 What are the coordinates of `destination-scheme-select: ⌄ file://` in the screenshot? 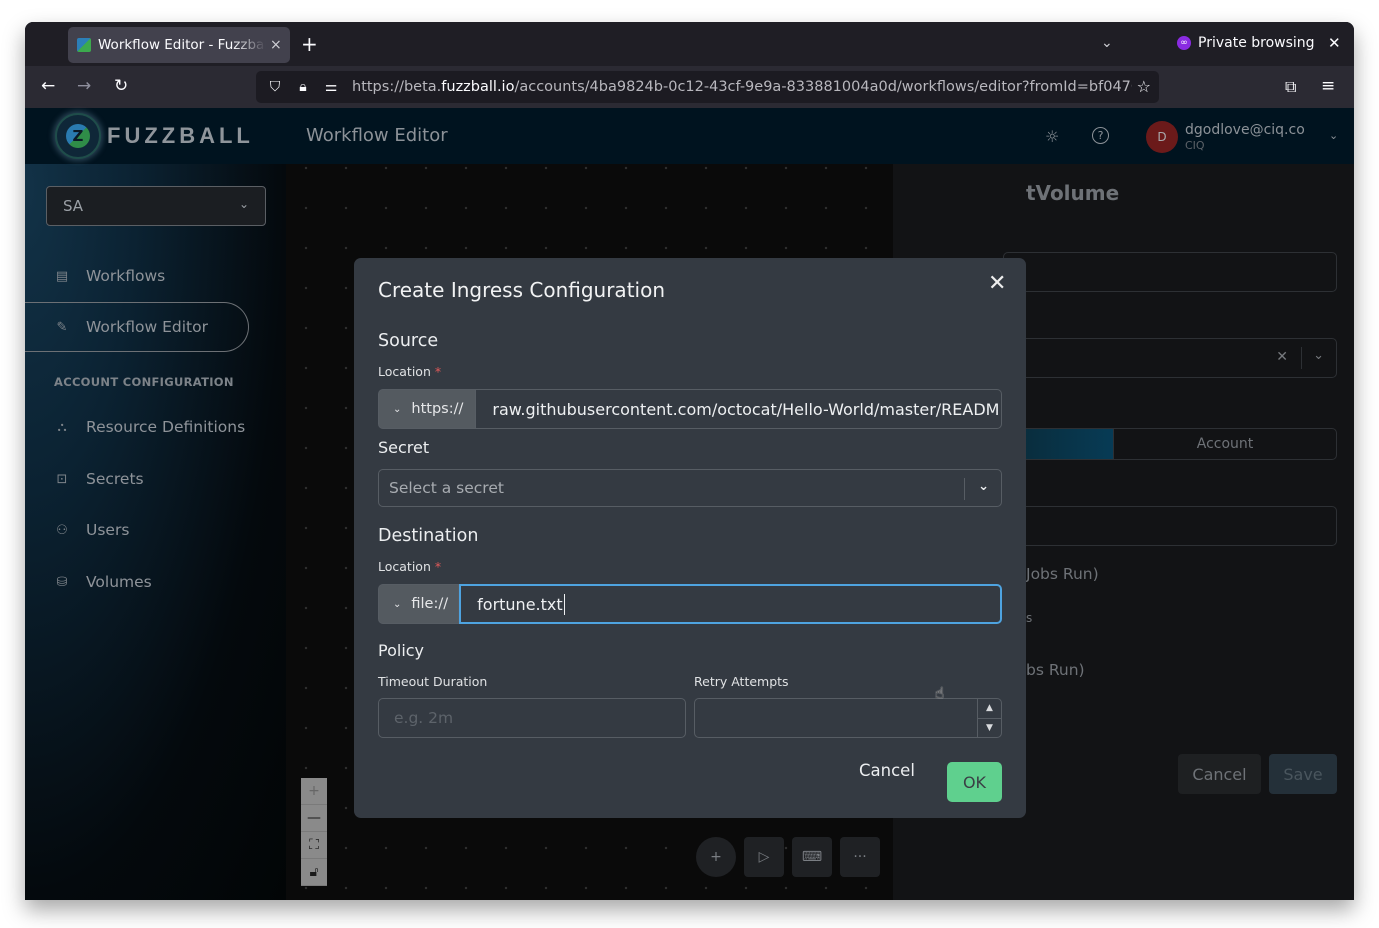 It's located at (419, 604).